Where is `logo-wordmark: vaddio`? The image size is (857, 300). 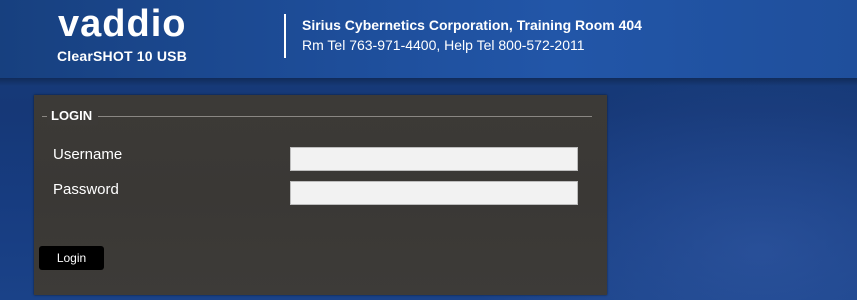
logo-wordmark: vaddio is located at coordinates (122, 24).